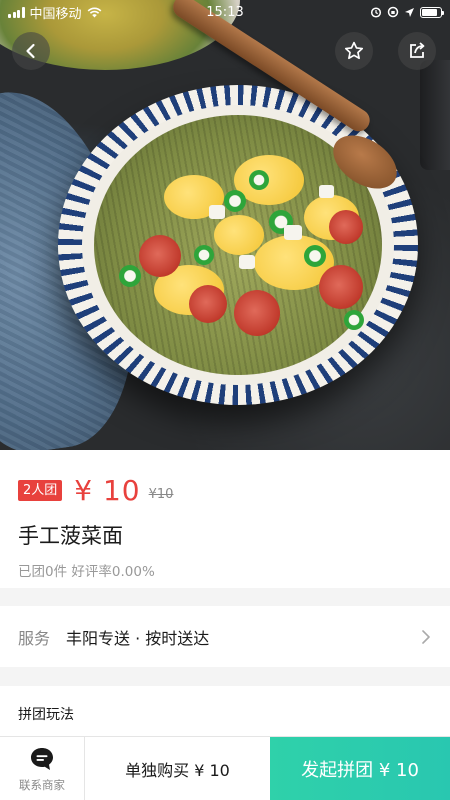 The width and height of the screenshot is (450, 800). I want to click on product-title: 手工菠菜面, so click(70, 536).